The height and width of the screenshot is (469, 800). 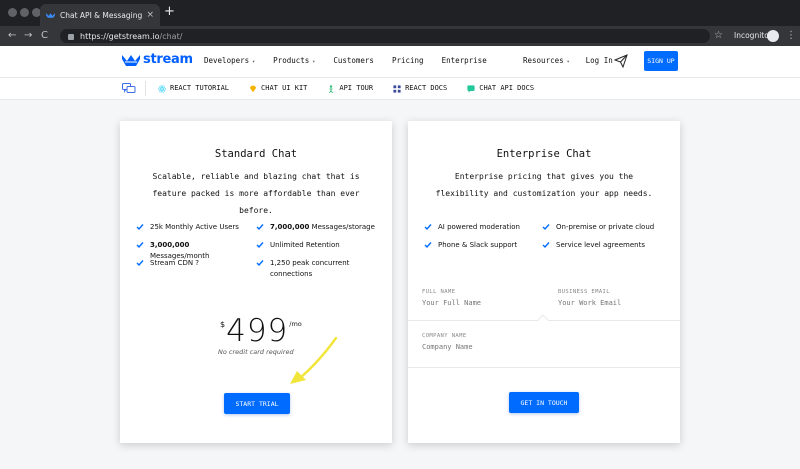 I want to click on browser-tab: Chat API & Messaging UI Kit ×, so click(x=100, y=15).